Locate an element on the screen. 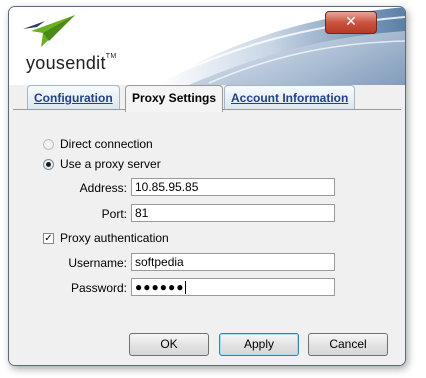  proxy-auth-option: ✓ Proxy authentication is located at coordinates (106, 238).